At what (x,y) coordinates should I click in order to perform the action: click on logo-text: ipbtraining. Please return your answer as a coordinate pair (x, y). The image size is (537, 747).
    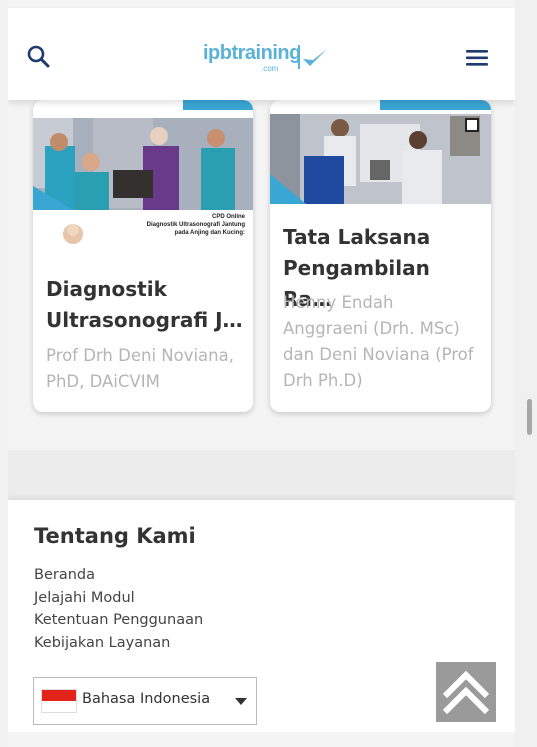
    Looking at the image, I should click on (252, 53).